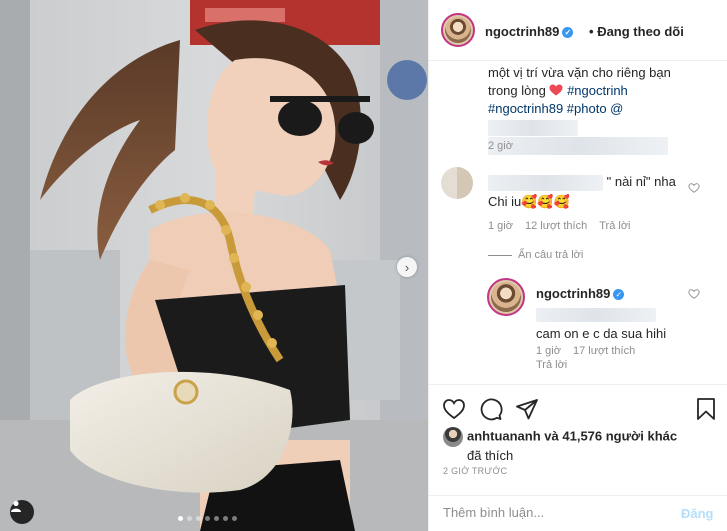 This screenshot has width=727, height=531. Describe the element at coordinates (636, 31) in the screenshot. I see `follow-status: • Đang theo dõi` at that location.